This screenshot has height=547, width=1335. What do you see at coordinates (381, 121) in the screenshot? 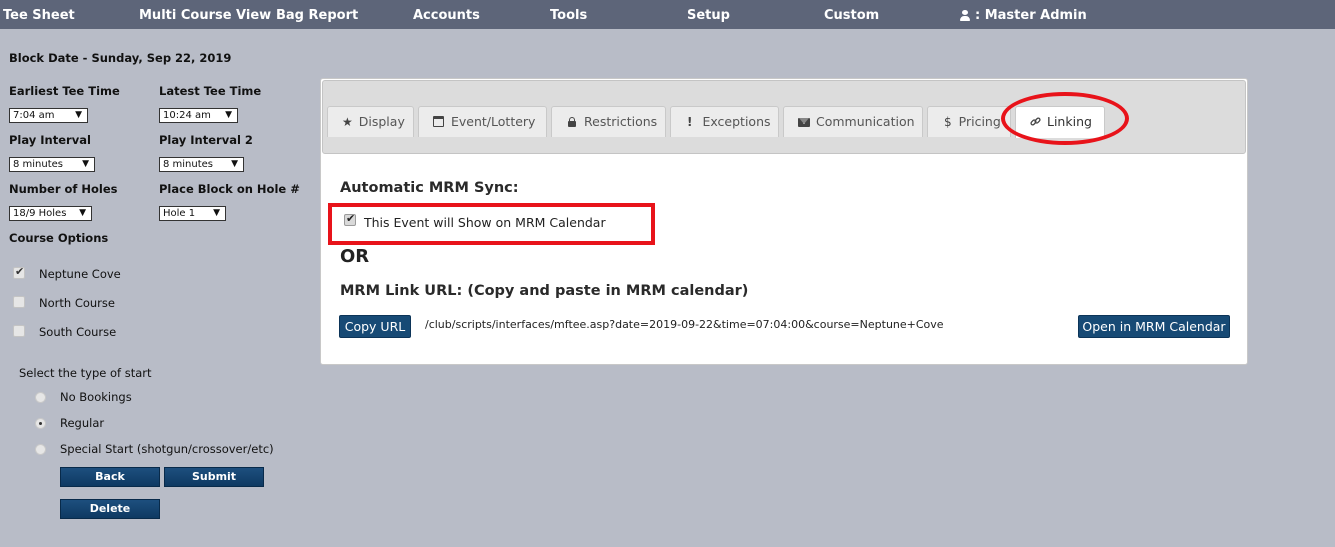
I see `tab-display-label: Display` at bounding box center [381, 121].